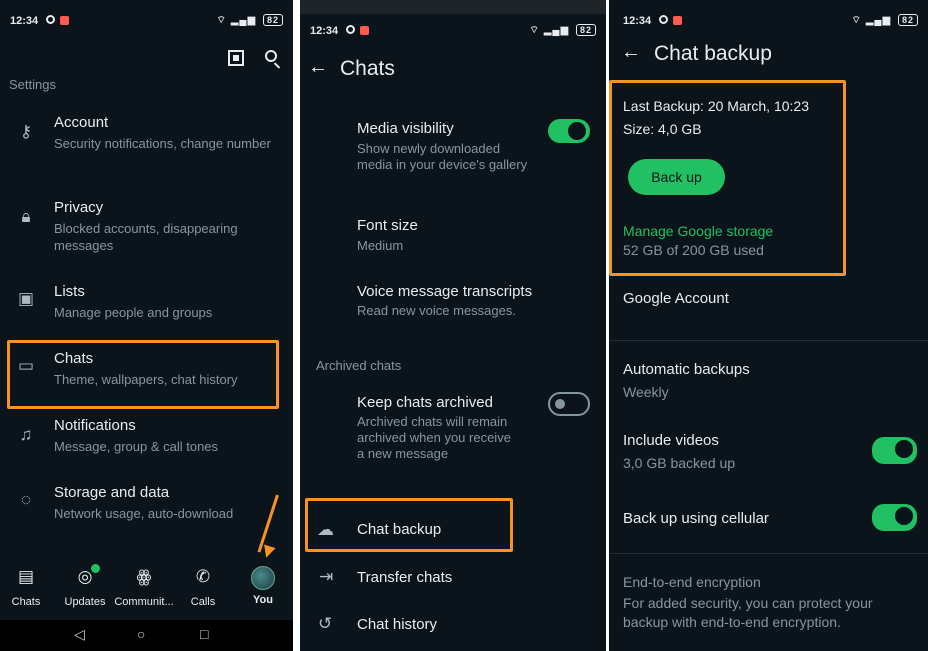 Image resolution: width=928 pixels, height=651 pixels. I want to click on media-visibility-title: Media visibility, so click(405, 128).